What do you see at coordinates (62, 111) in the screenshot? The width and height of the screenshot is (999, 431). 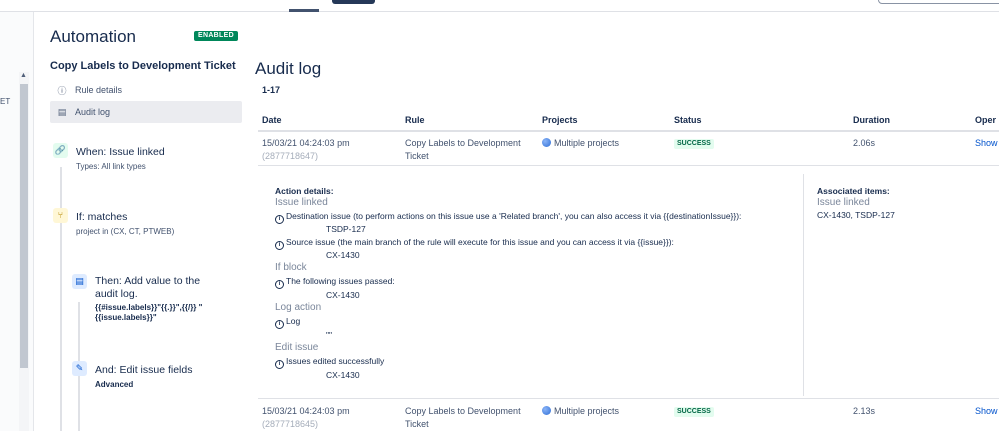 I see `document-icon: ▤` at bounding box center [62, 111].